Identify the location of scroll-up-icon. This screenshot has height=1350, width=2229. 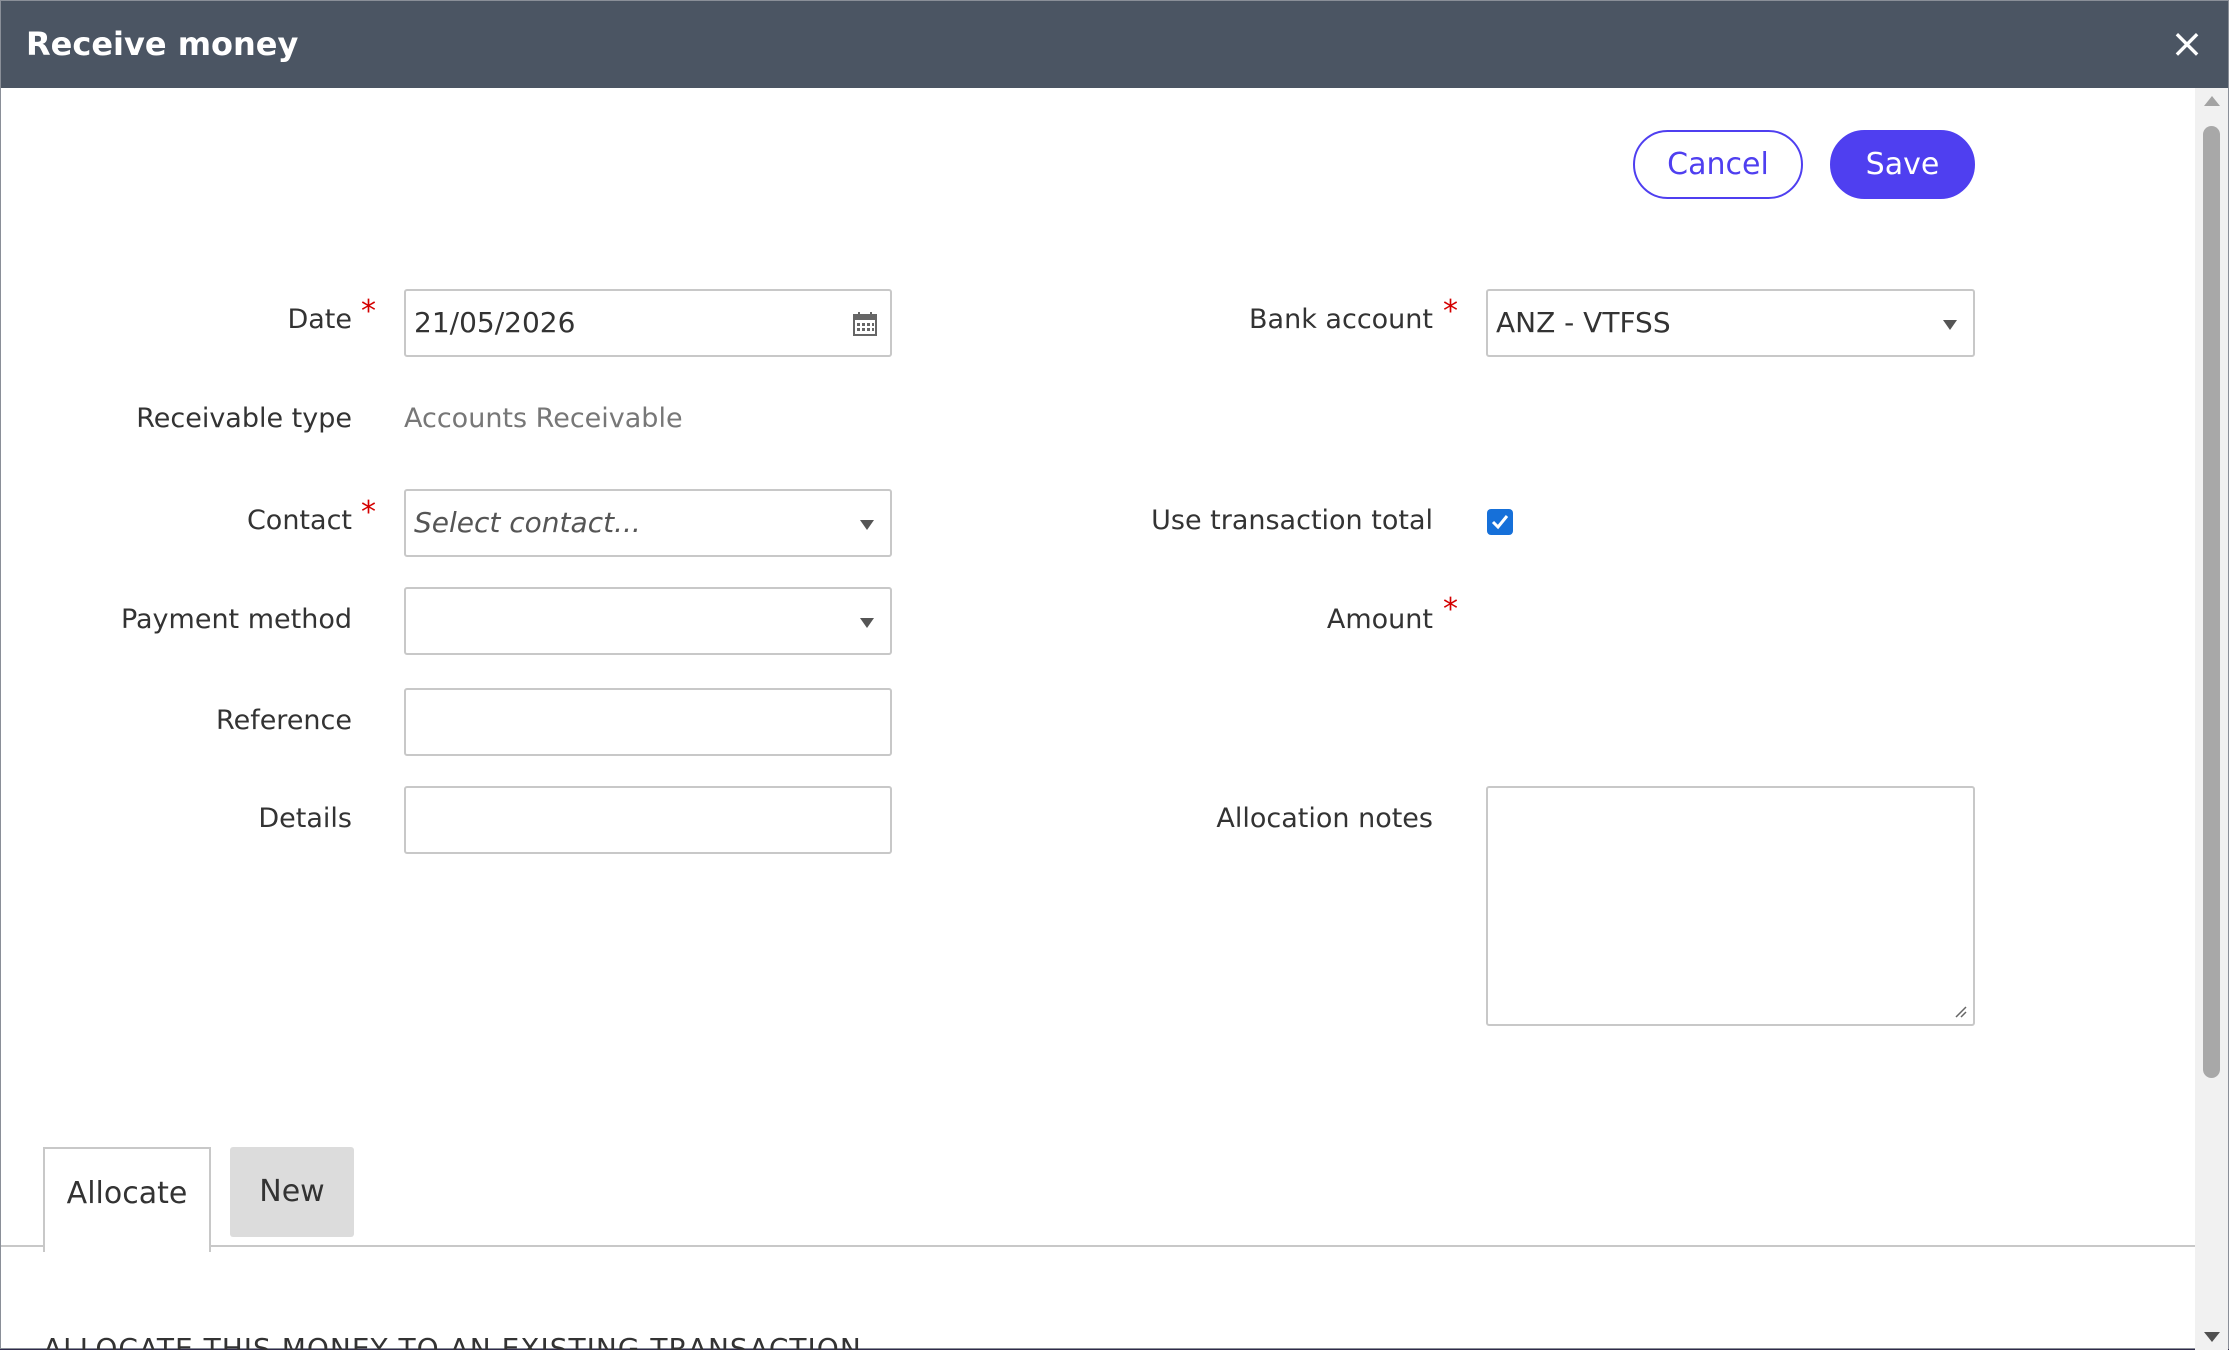
(2212, 101).